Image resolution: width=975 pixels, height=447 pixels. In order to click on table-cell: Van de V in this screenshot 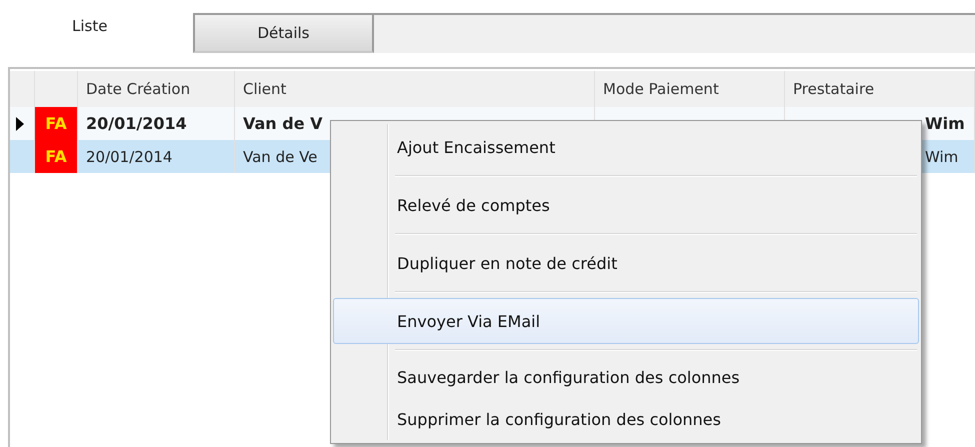, I will do `click(283, 123)`.